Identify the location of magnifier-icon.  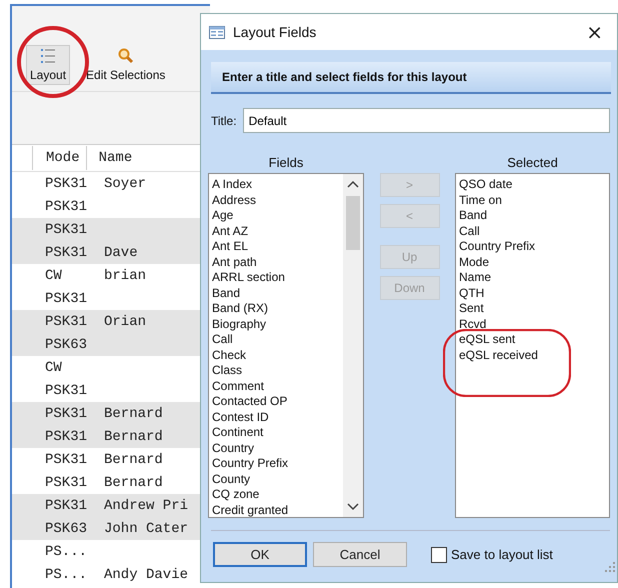
(126, 56).